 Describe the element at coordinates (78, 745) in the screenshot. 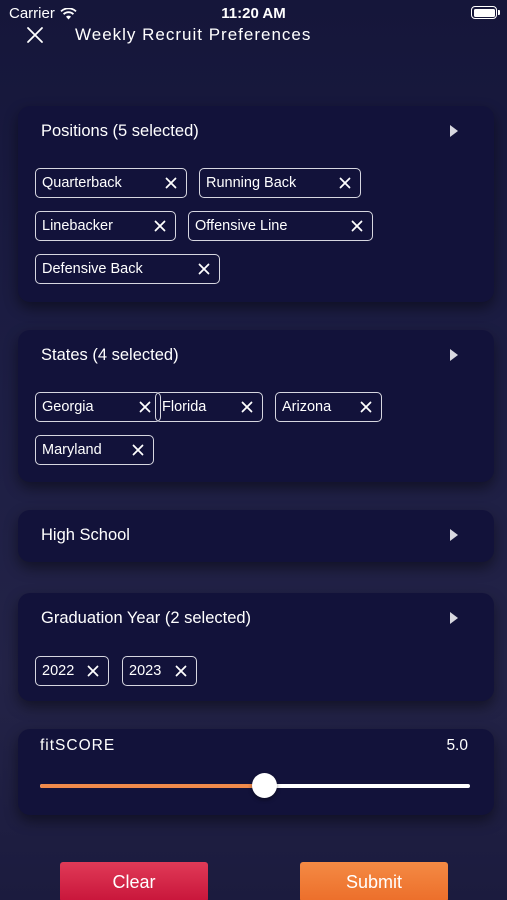

I see `fitscore-label: fitSCORE` at that location.